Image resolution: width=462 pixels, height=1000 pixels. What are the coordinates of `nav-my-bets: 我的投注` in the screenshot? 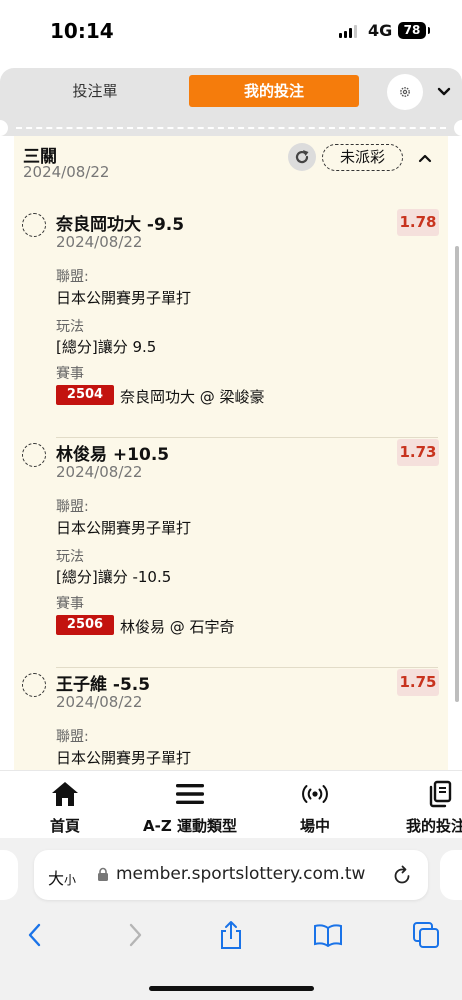 It's located at (431, 805).